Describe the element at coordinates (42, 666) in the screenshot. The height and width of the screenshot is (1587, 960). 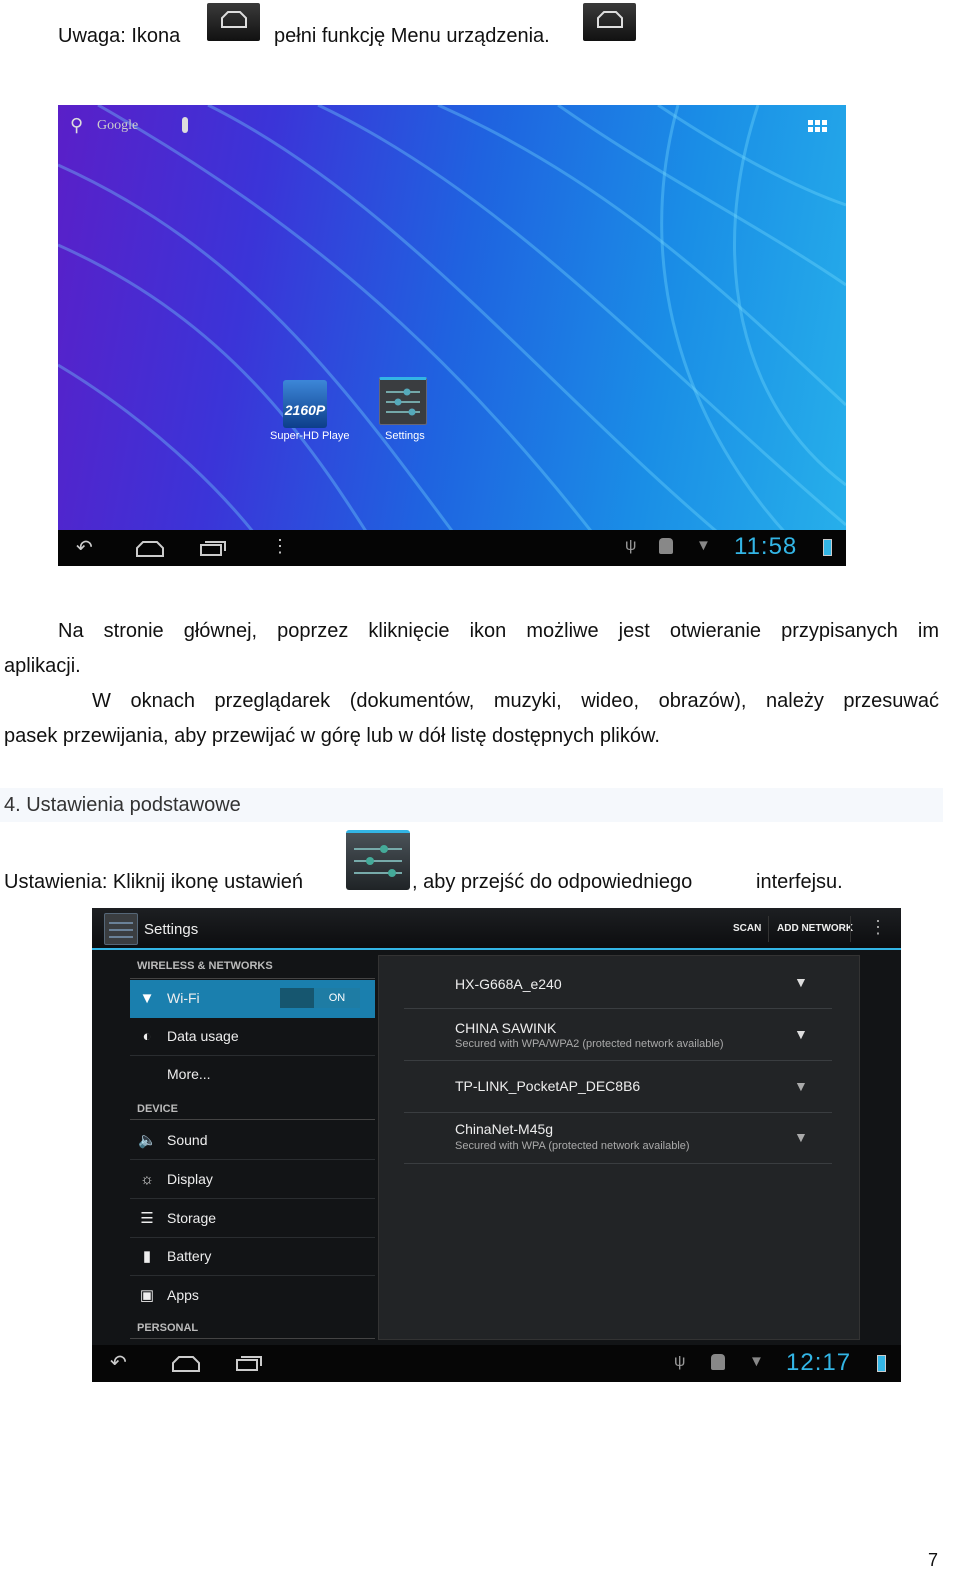
I see `paragraph-line: aplikacji.` at that location.